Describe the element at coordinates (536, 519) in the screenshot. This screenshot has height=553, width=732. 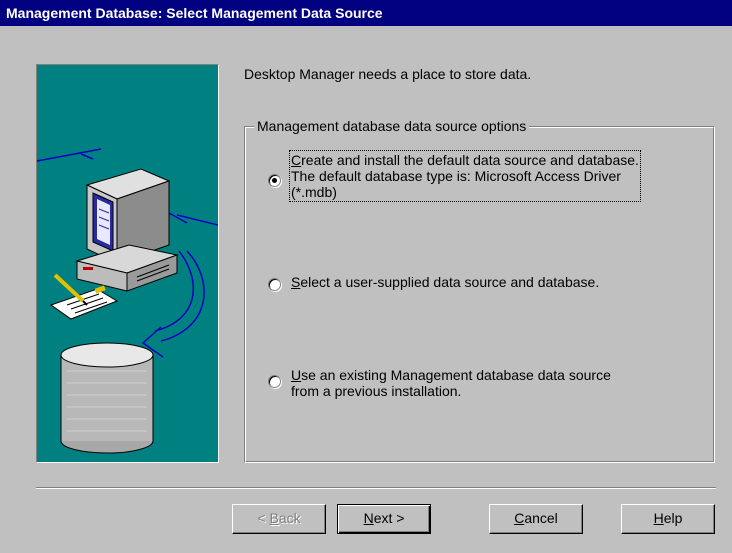
I see `cancel-button: Cancel` at that location.